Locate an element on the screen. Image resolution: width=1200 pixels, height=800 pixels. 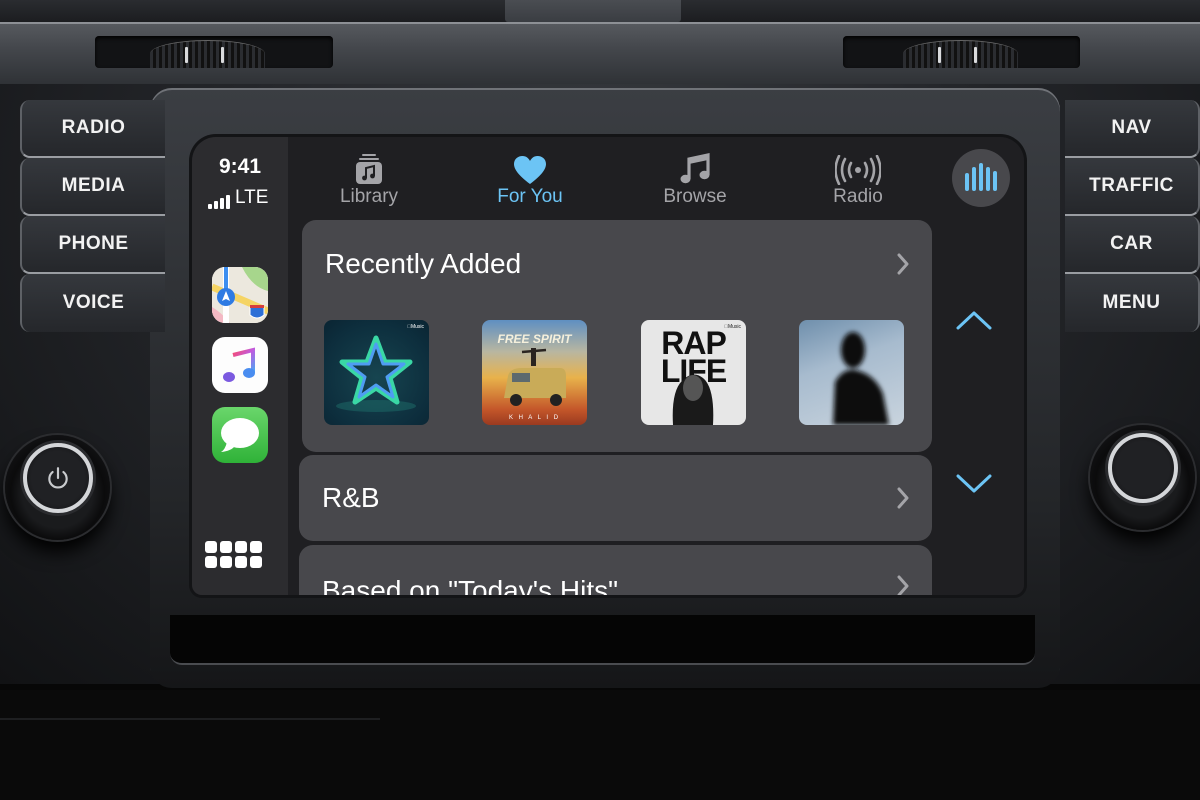
tab-bar: Library For You Browse Radio is located at coordinates (656, 176).